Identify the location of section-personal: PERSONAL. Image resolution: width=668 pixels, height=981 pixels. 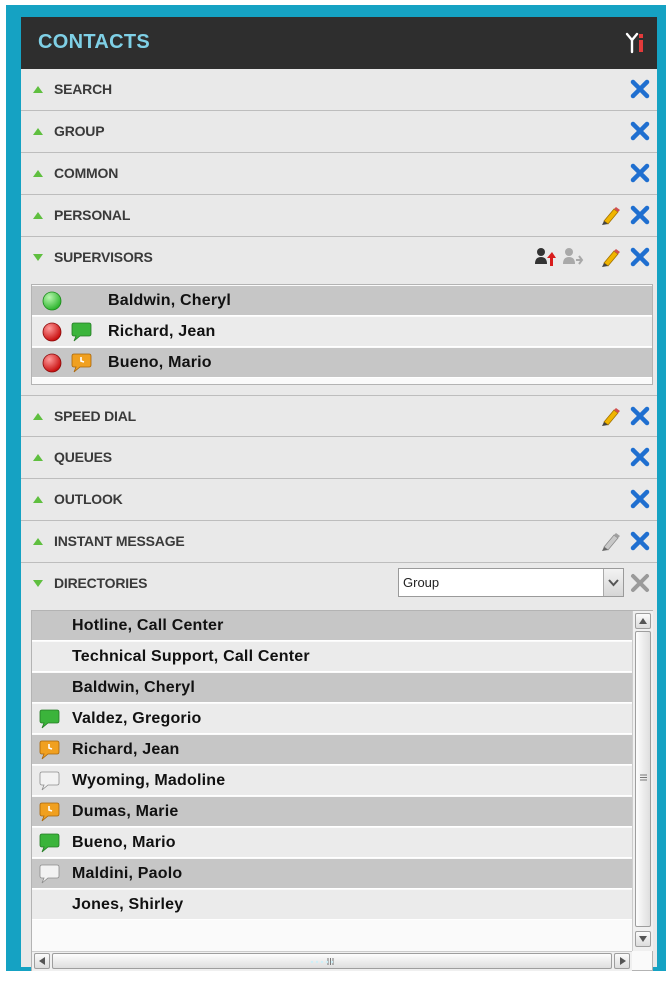
(339, 216).